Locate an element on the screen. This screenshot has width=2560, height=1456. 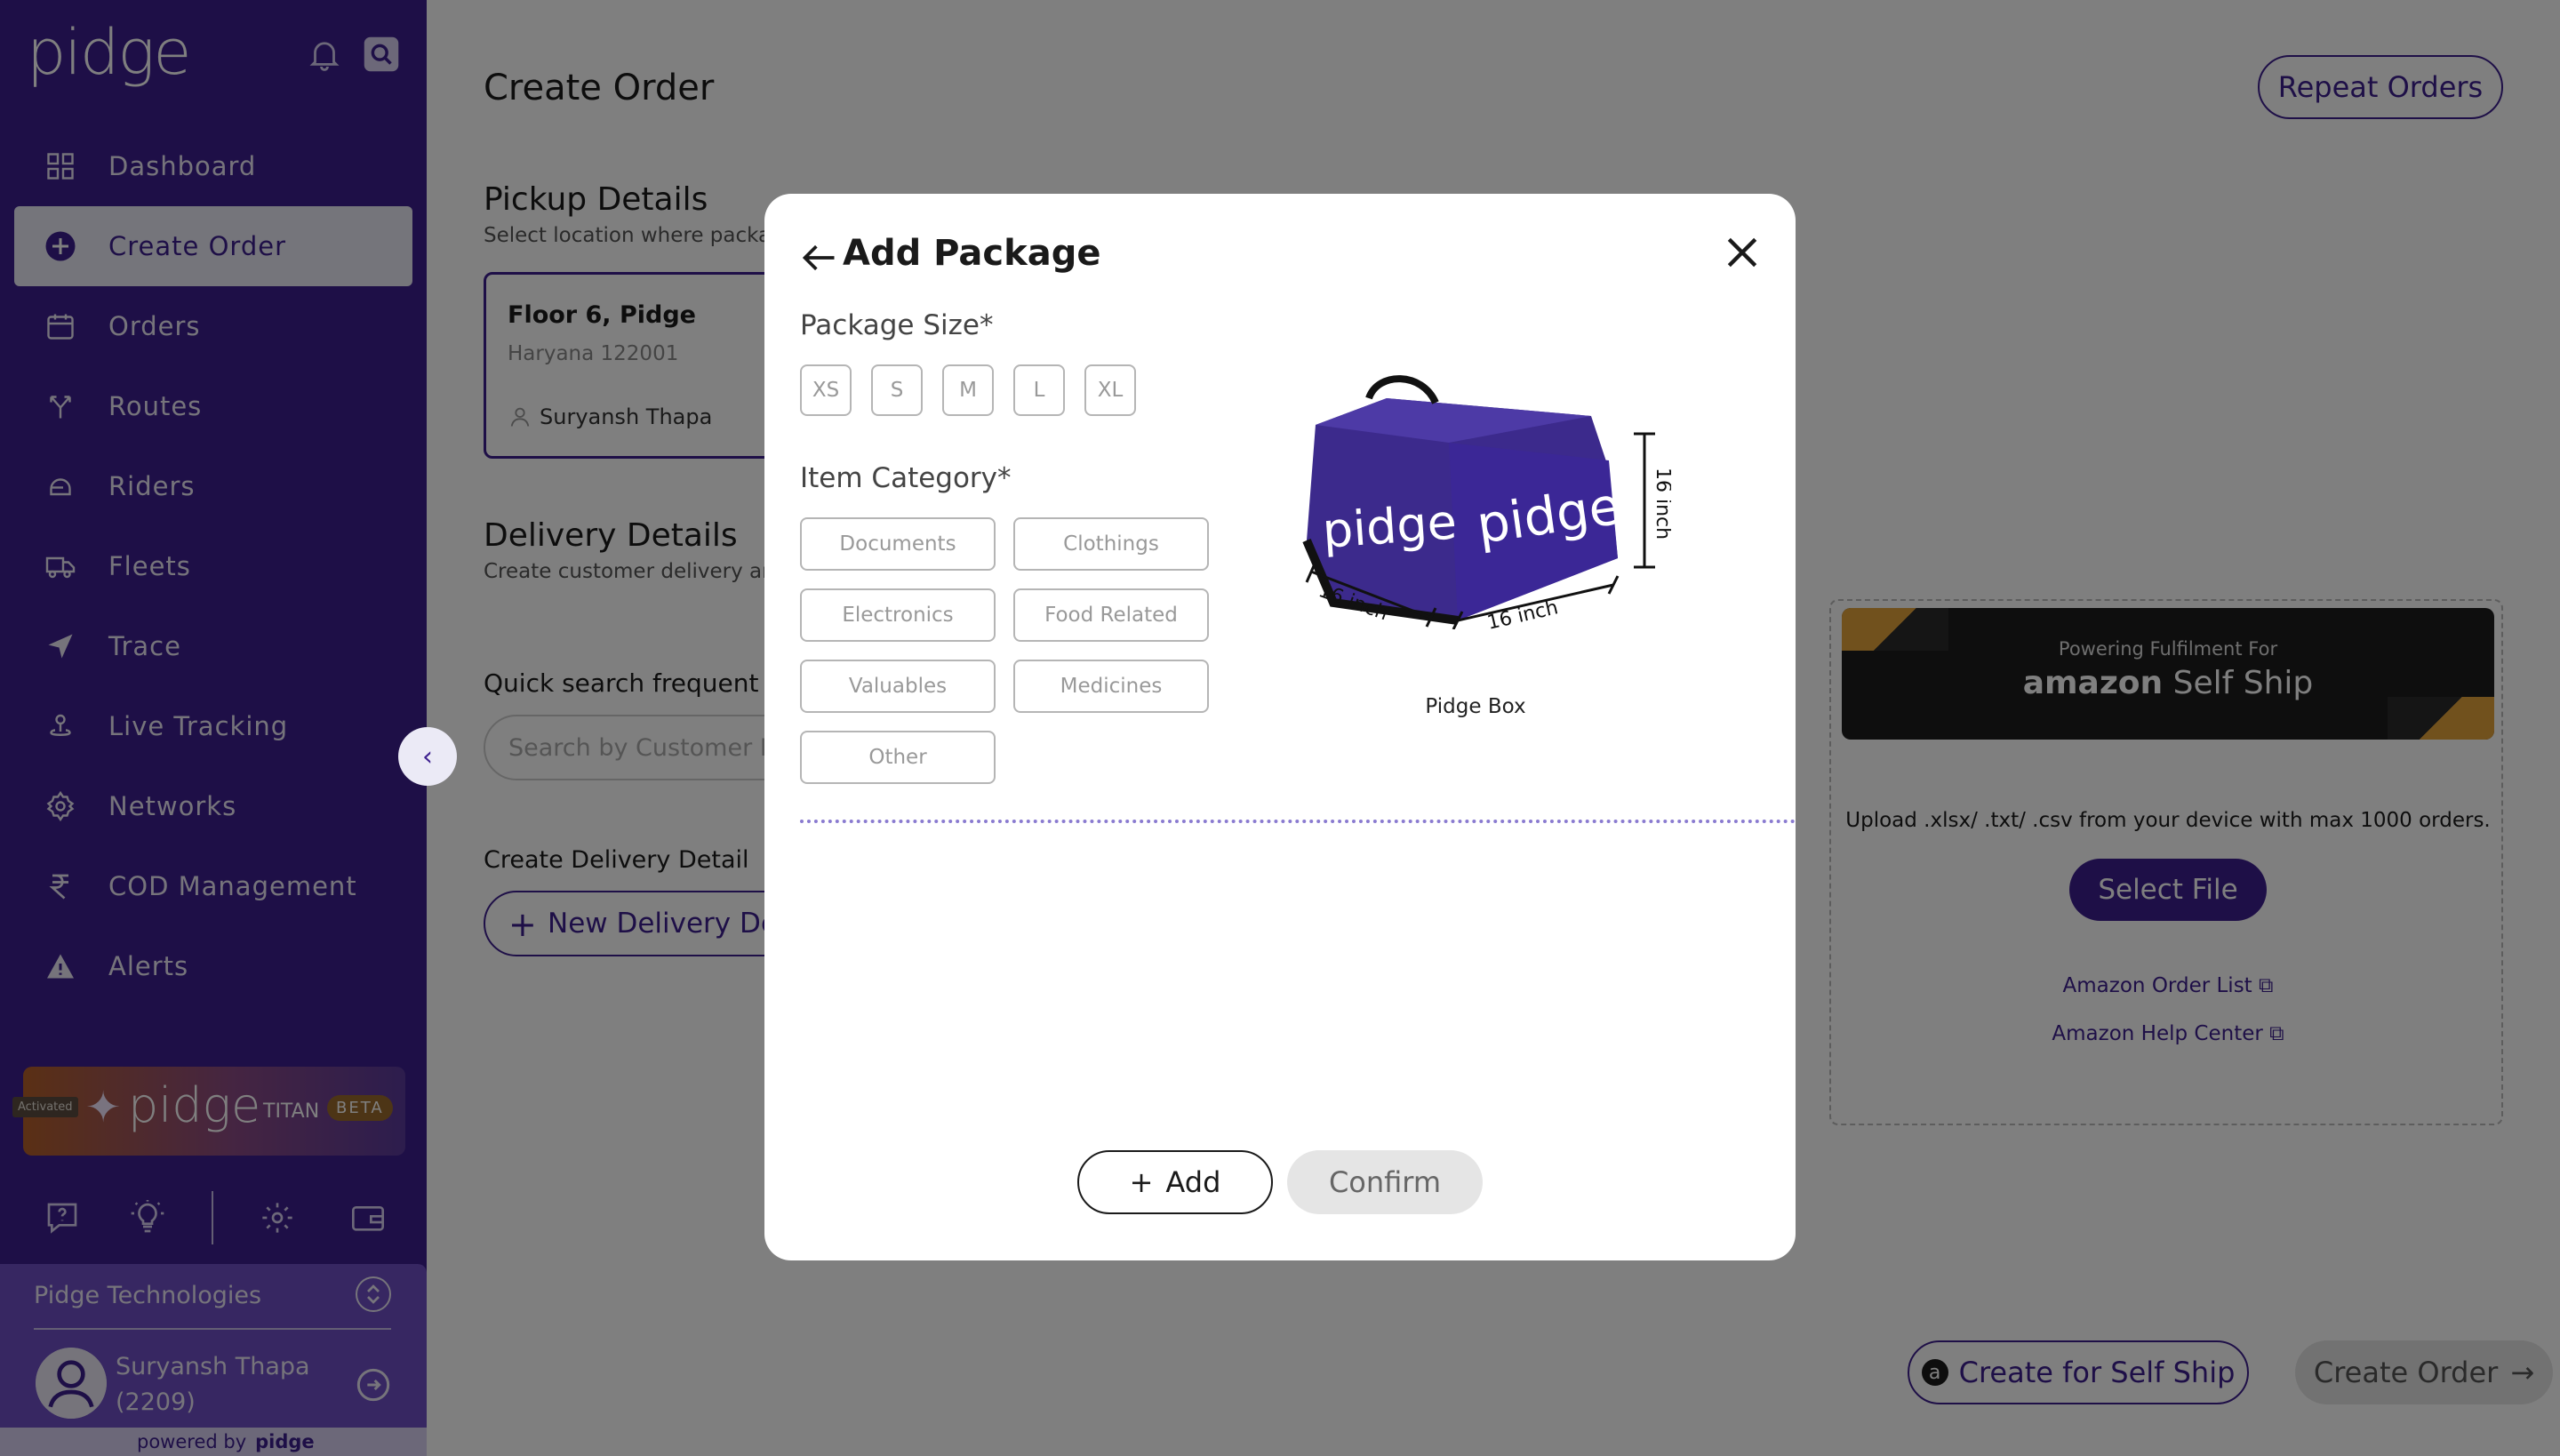
item-category-label: Item Category* is located at coordinates (906, 478).